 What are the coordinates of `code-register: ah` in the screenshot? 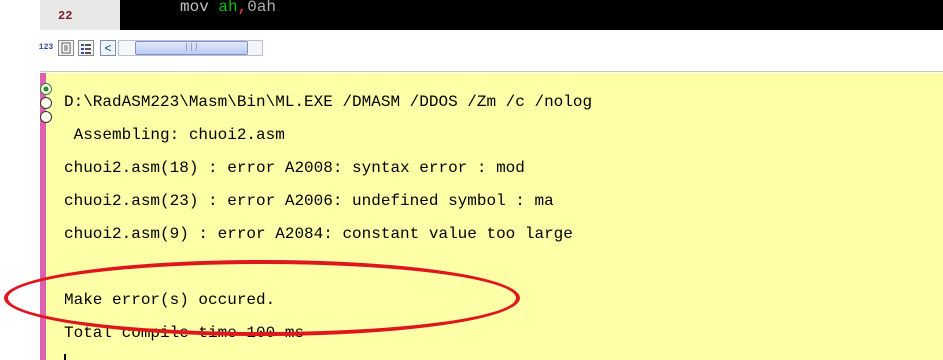 It's located at (228, 8).